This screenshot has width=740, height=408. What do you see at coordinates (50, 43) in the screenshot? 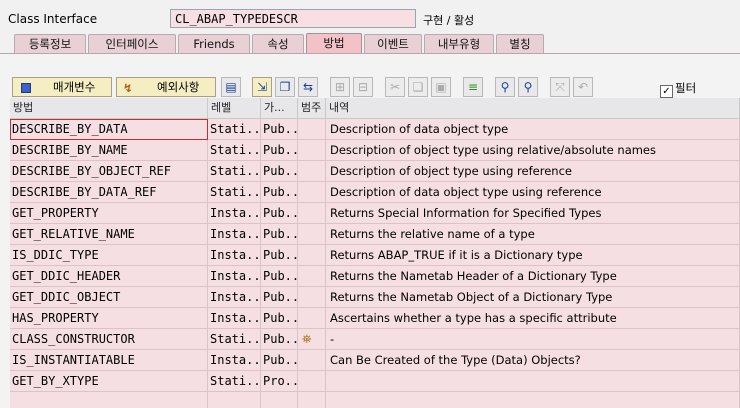
I see `tab-properties: 등록정보` at bounding box center [50, 43].